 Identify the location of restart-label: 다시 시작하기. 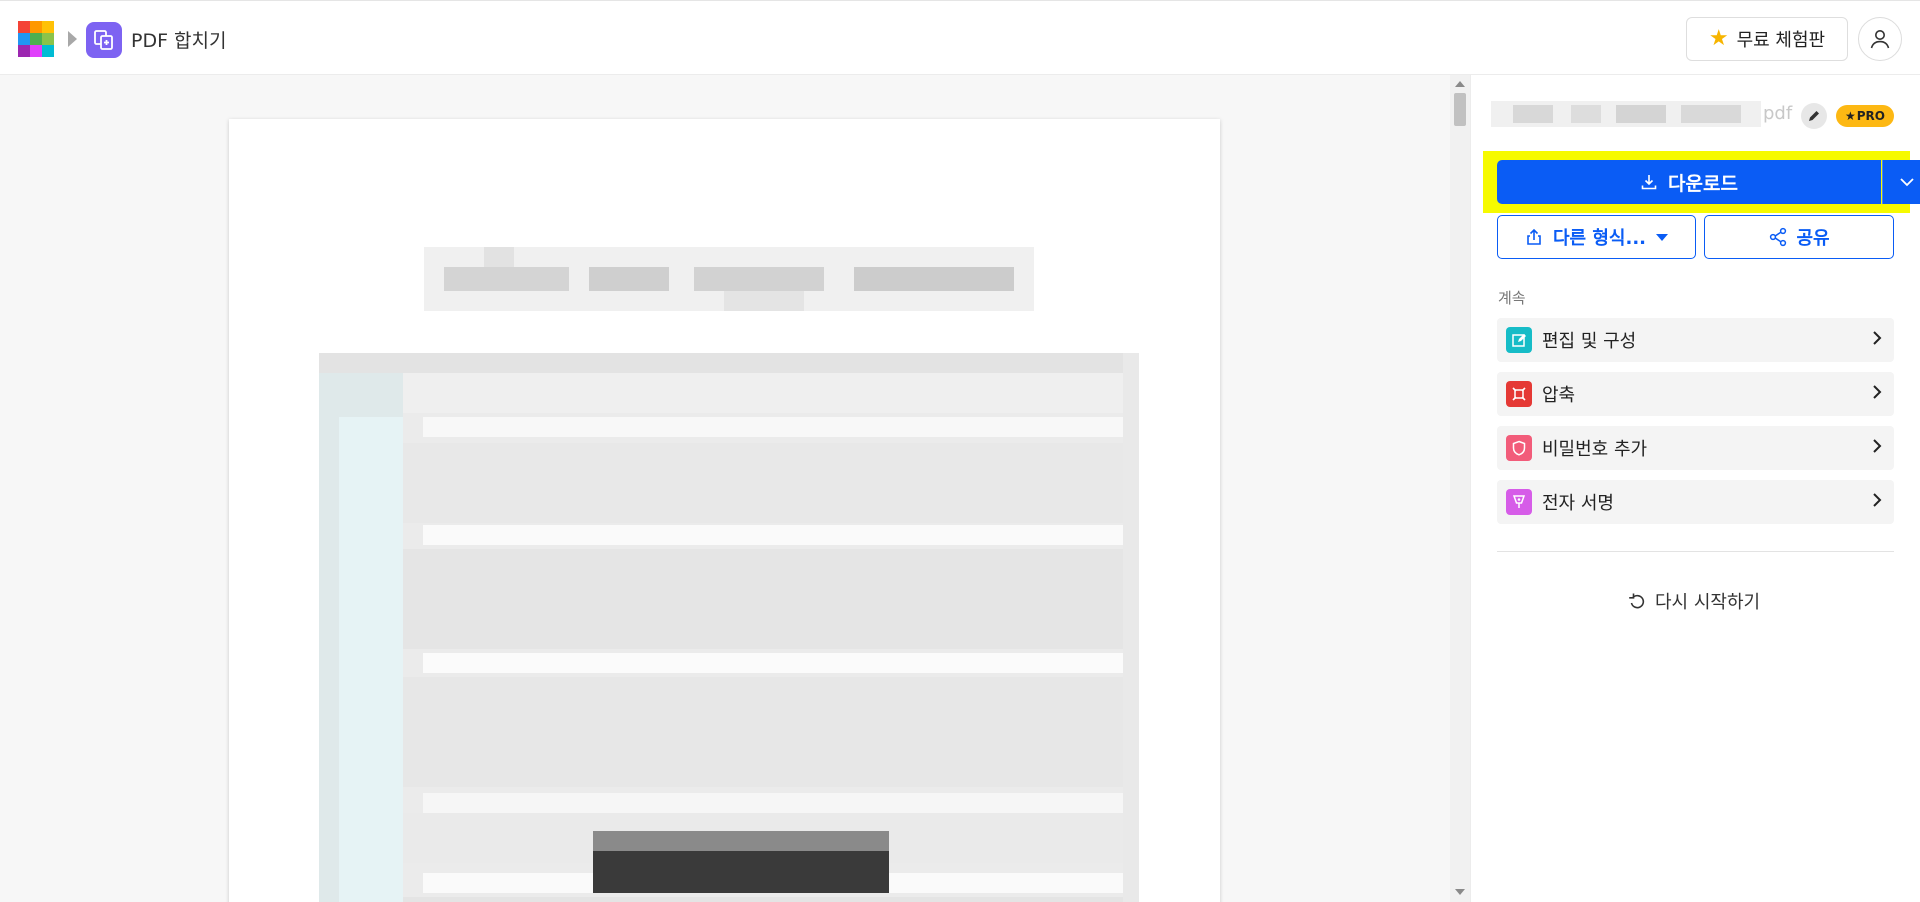
(1708, 602).